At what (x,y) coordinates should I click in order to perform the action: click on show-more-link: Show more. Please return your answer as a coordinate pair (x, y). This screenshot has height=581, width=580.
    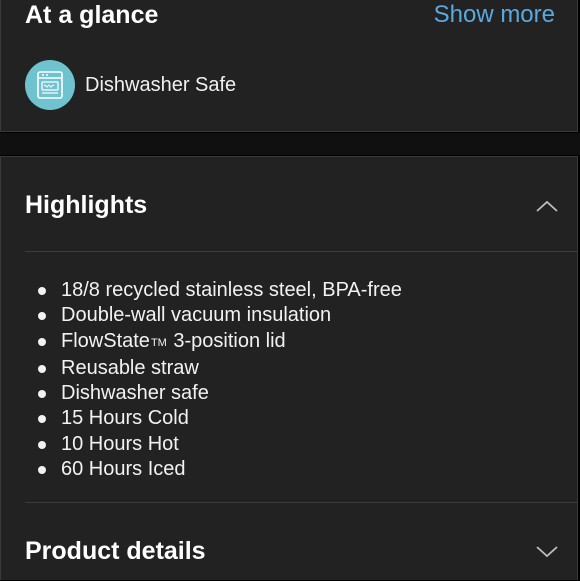
    Looking at the image, I should click on (494, 15).